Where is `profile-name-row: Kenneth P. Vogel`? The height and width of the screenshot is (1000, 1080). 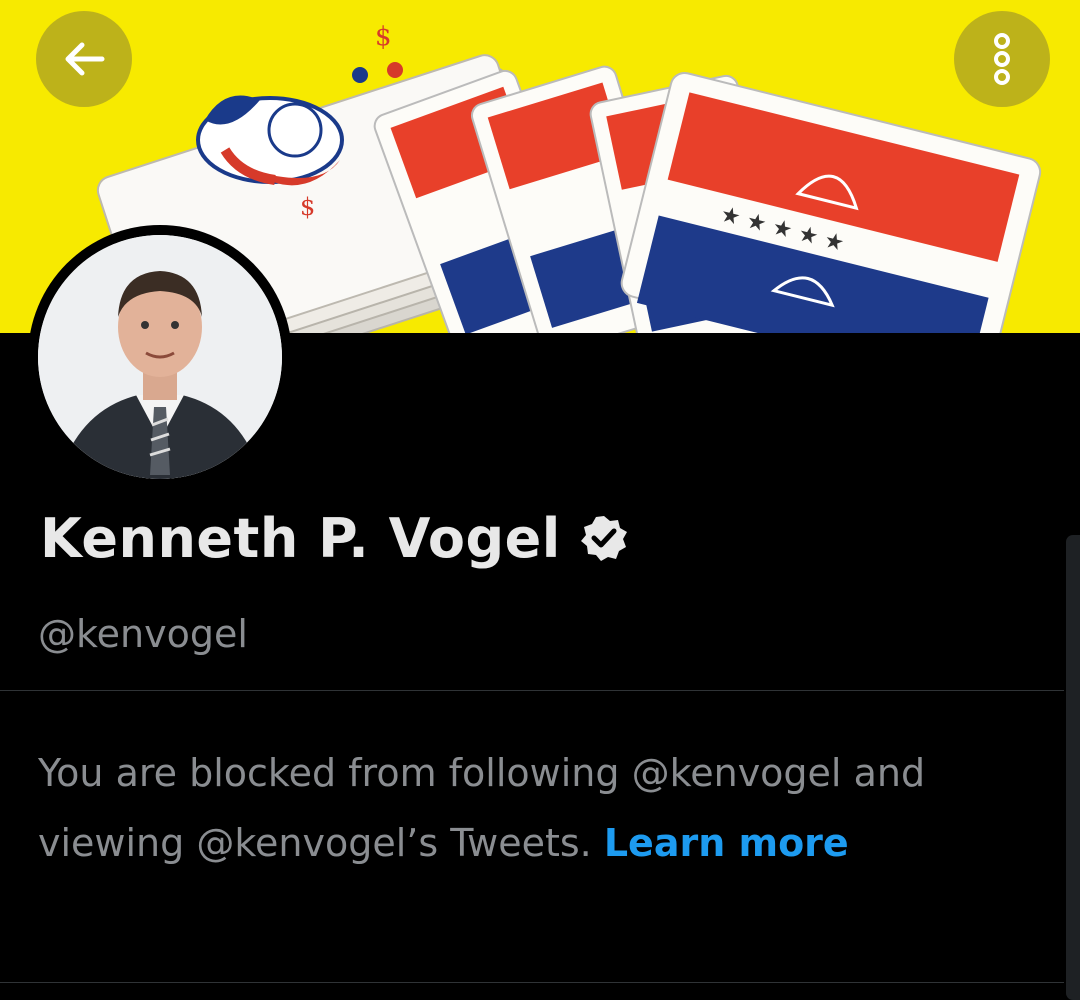
profile-name-row: Kenneth P. Vogel is located at coordinates (334, 538).